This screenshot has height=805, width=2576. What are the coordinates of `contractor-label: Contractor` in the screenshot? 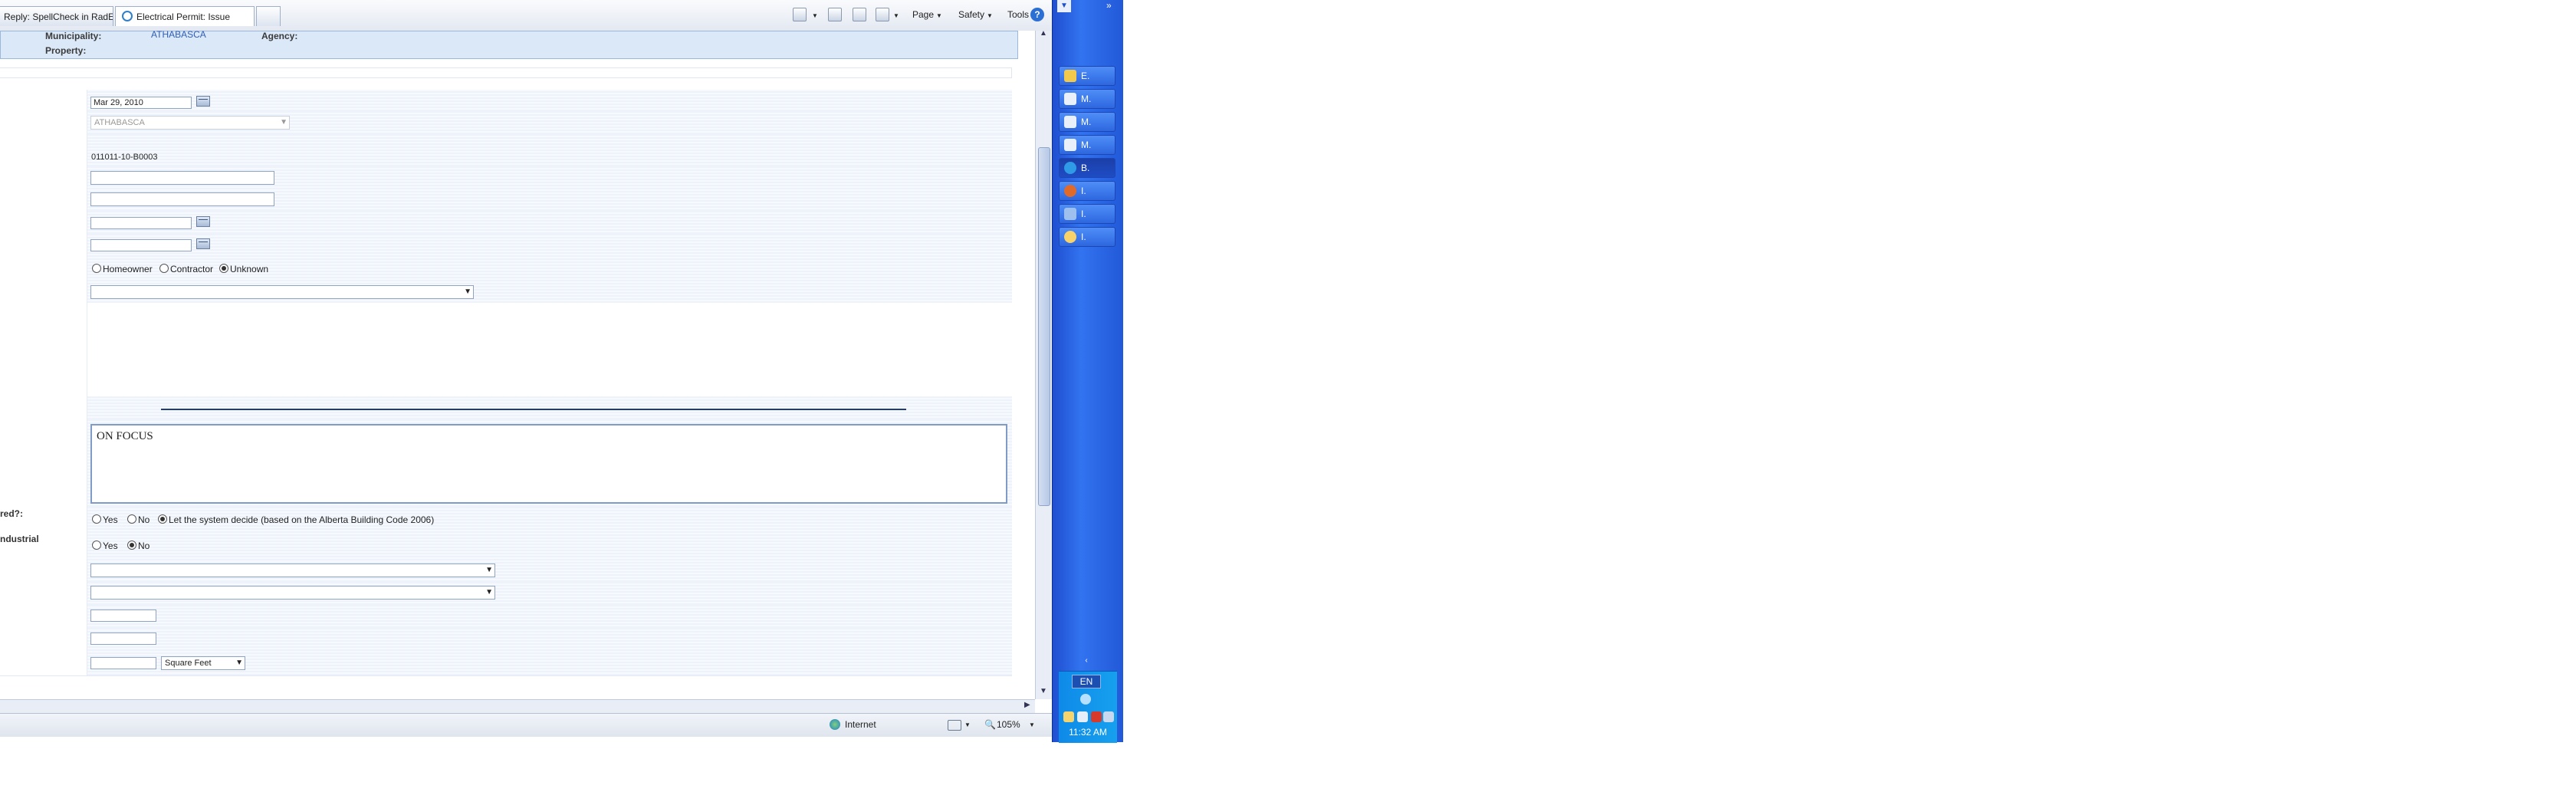 It's located at (192, 269).